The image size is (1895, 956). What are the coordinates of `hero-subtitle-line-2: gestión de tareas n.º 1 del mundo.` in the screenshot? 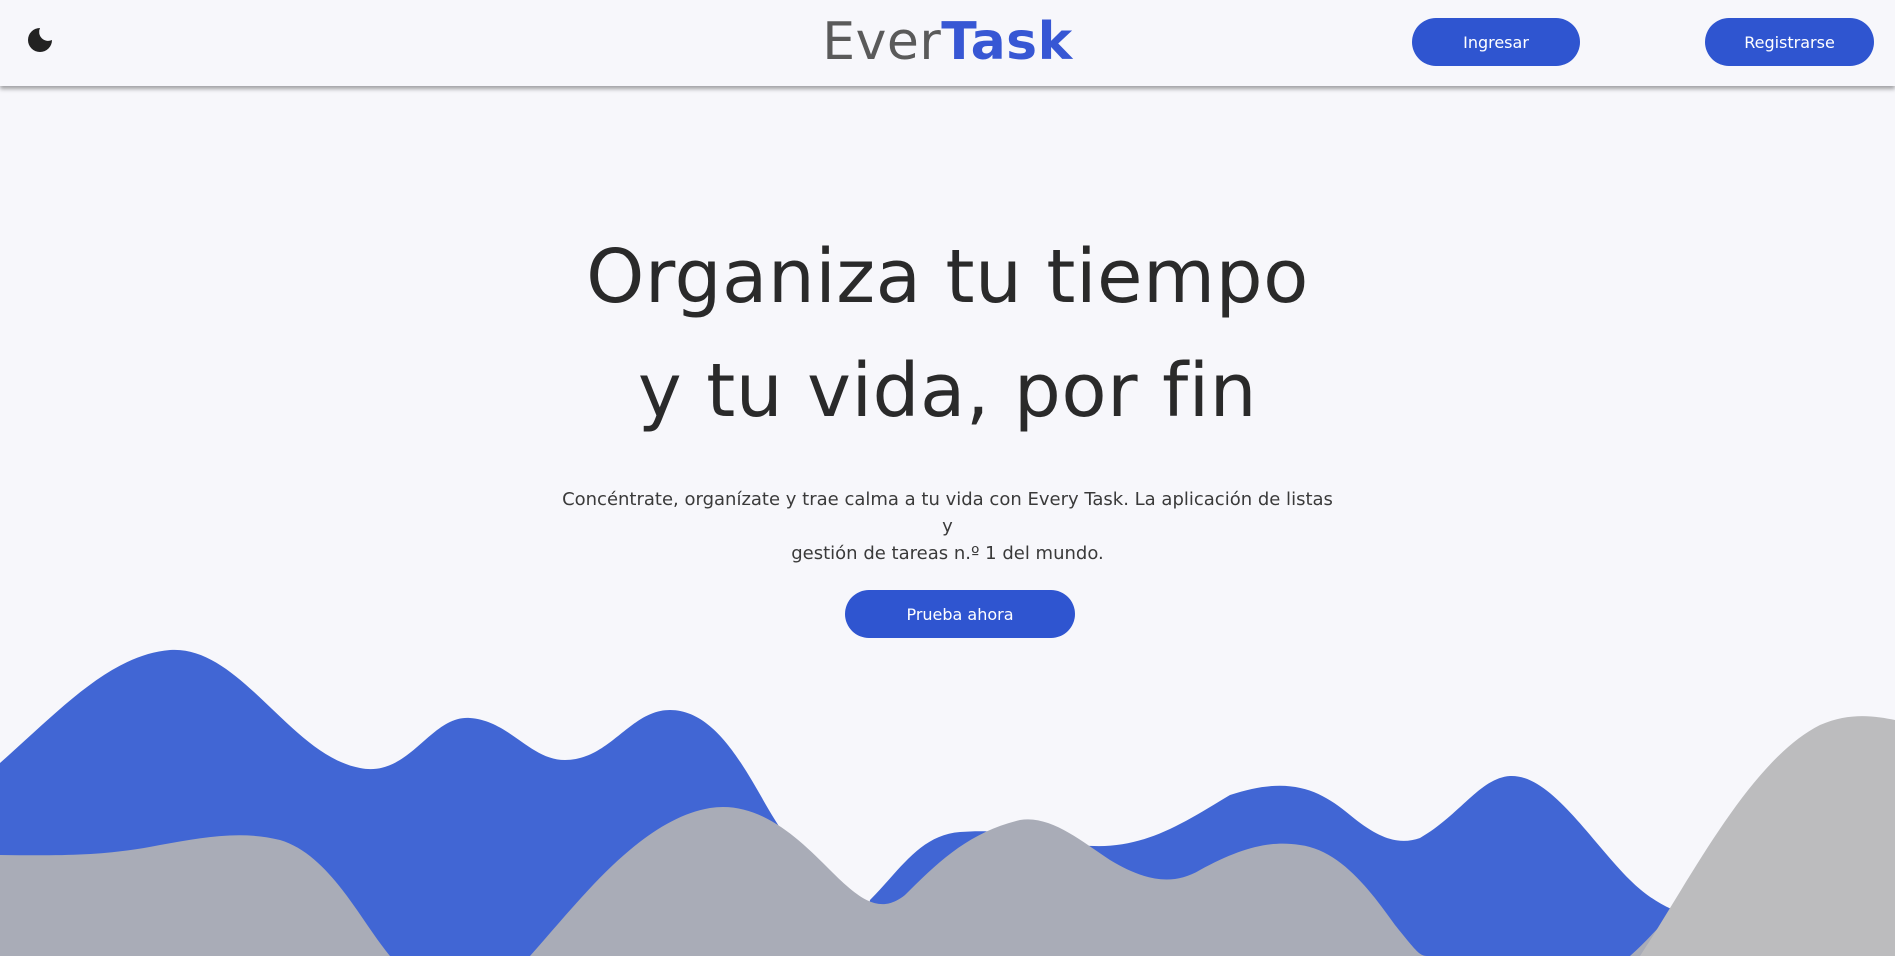 It's located at (947, 553).